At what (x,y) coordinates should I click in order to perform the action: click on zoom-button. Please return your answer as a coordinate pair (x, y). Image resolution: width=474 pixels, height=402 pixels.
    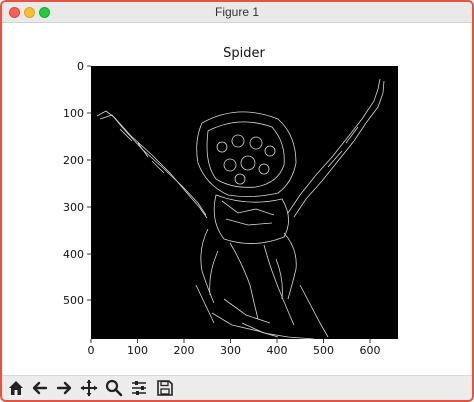
    Looking at the image, I should click on (114, 388).